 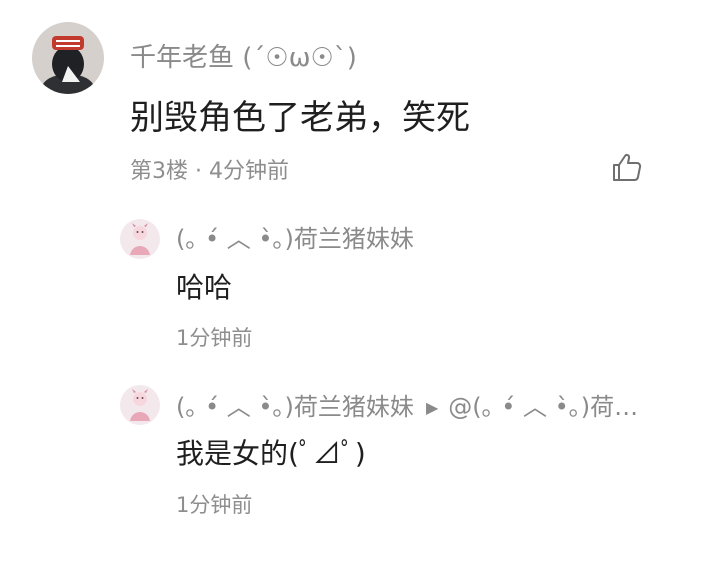 I want to click on reply-text: 哈哈, so click(x=204, y=287).